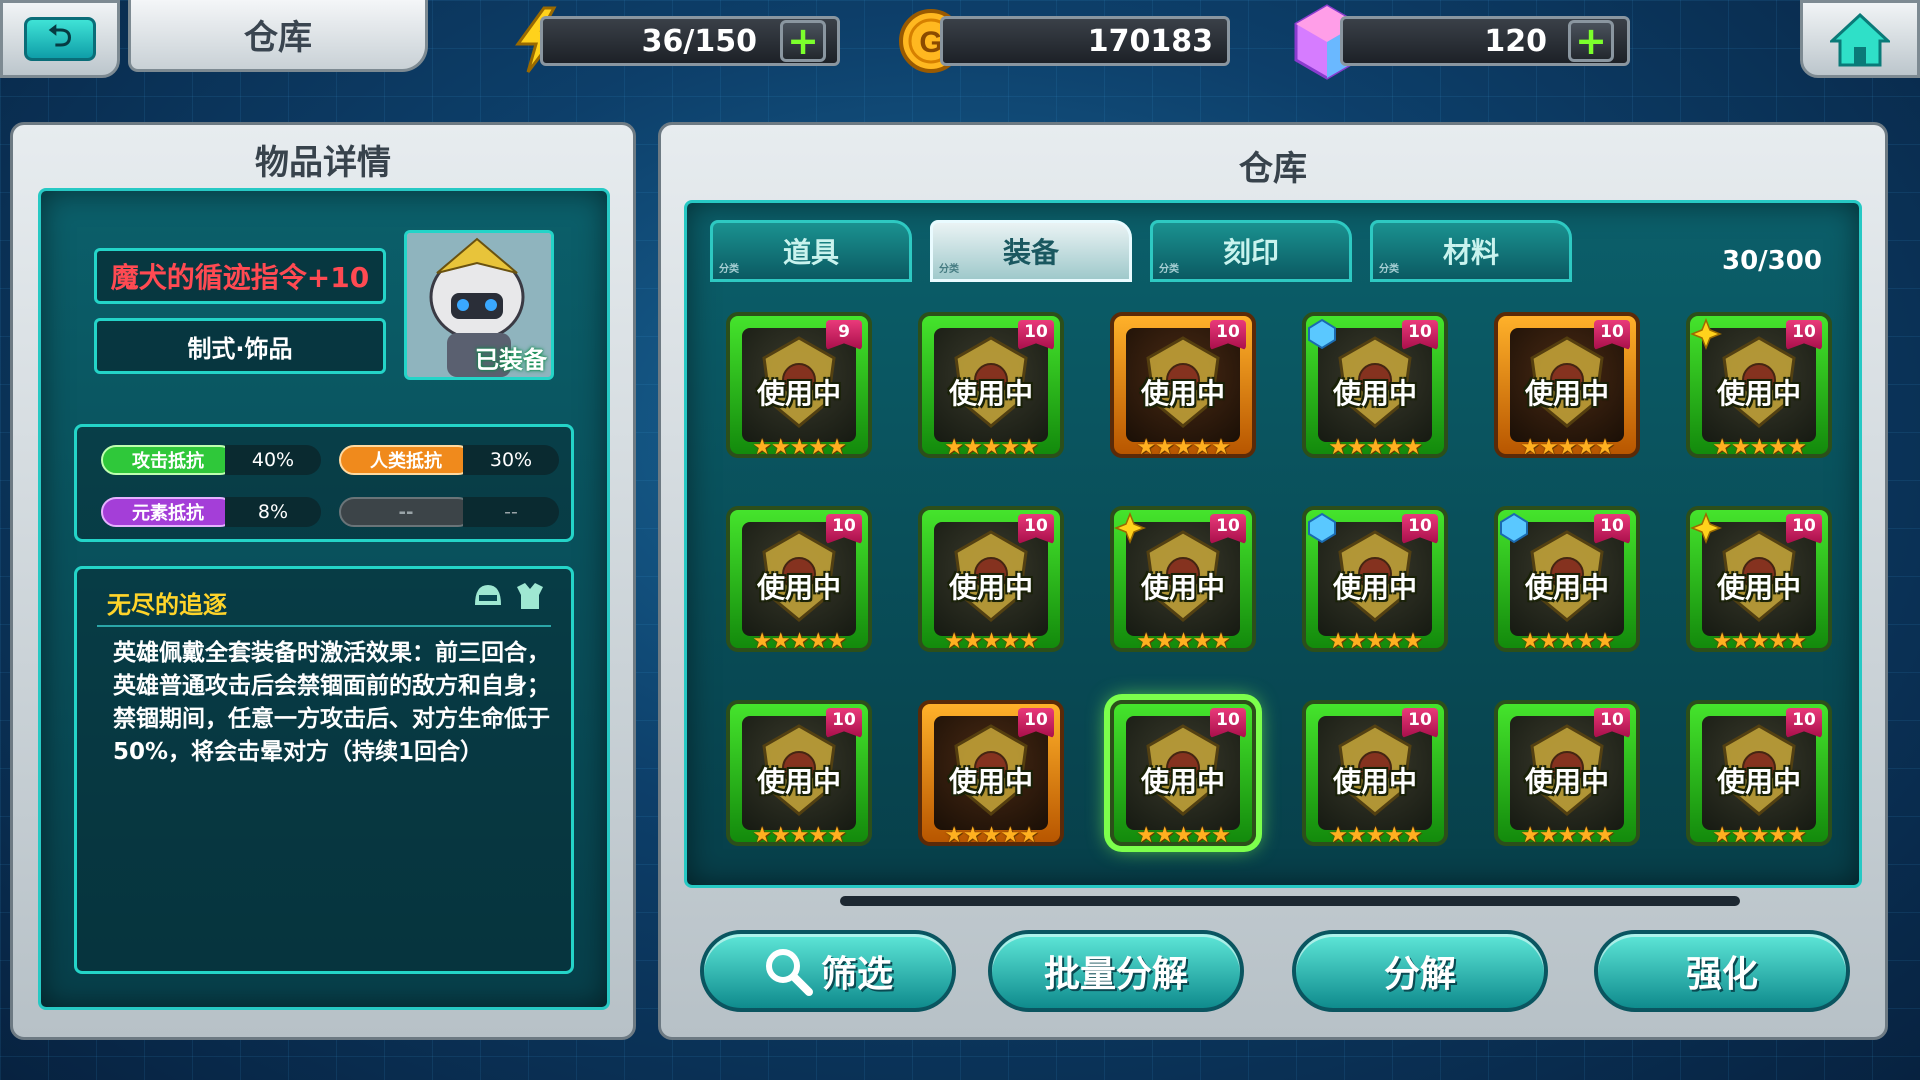 The width and height of the screenshot is (1920, 1080). What do you see at coordinates (479, 305) in the screenshot?
I see `hero-portrait: 已装备` at bounding box center [479, 305].